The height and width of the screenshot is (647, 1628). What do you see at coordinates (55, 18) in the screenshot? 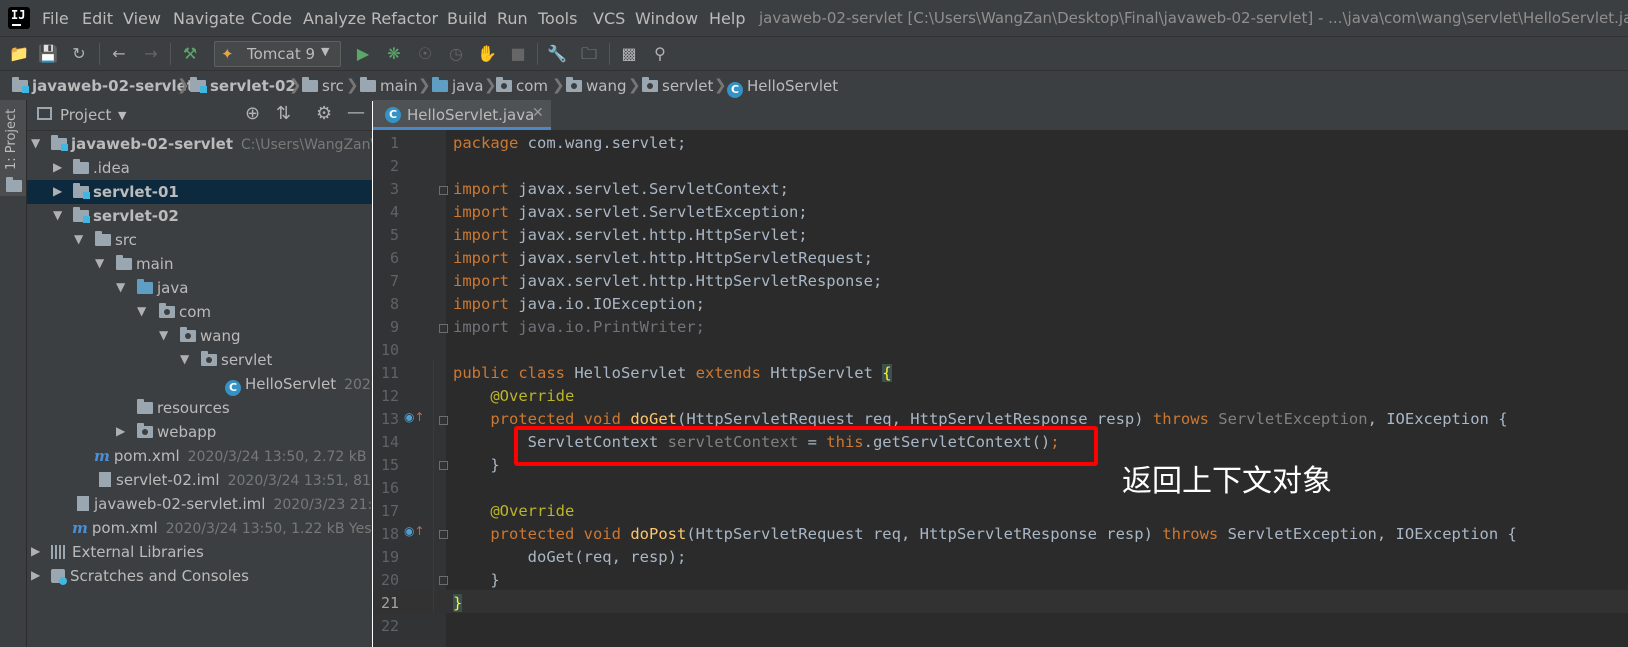
I see `menu-file: File` at bounding box center [55, 18].